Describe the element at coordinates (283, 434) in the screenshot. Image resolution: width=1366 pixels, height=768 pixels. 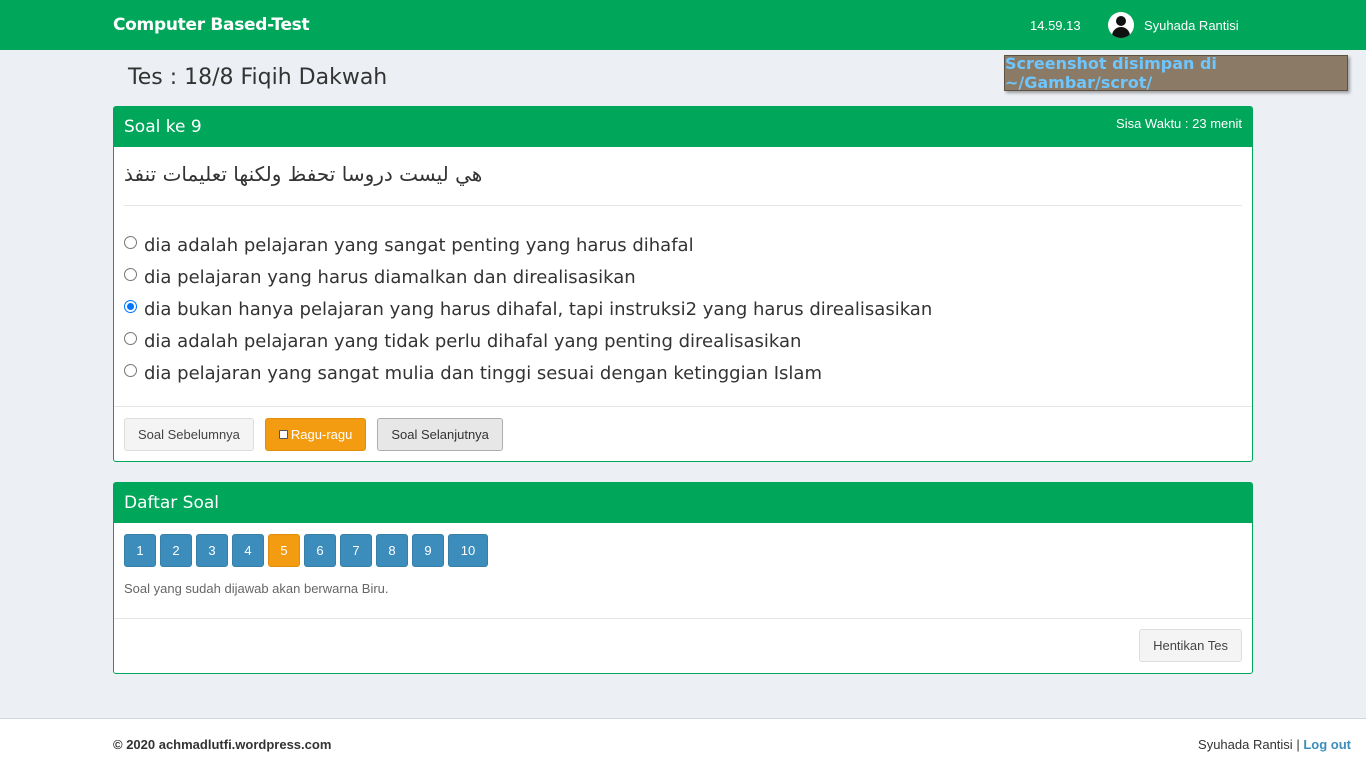
I see `doubt-checkbox` at that location.